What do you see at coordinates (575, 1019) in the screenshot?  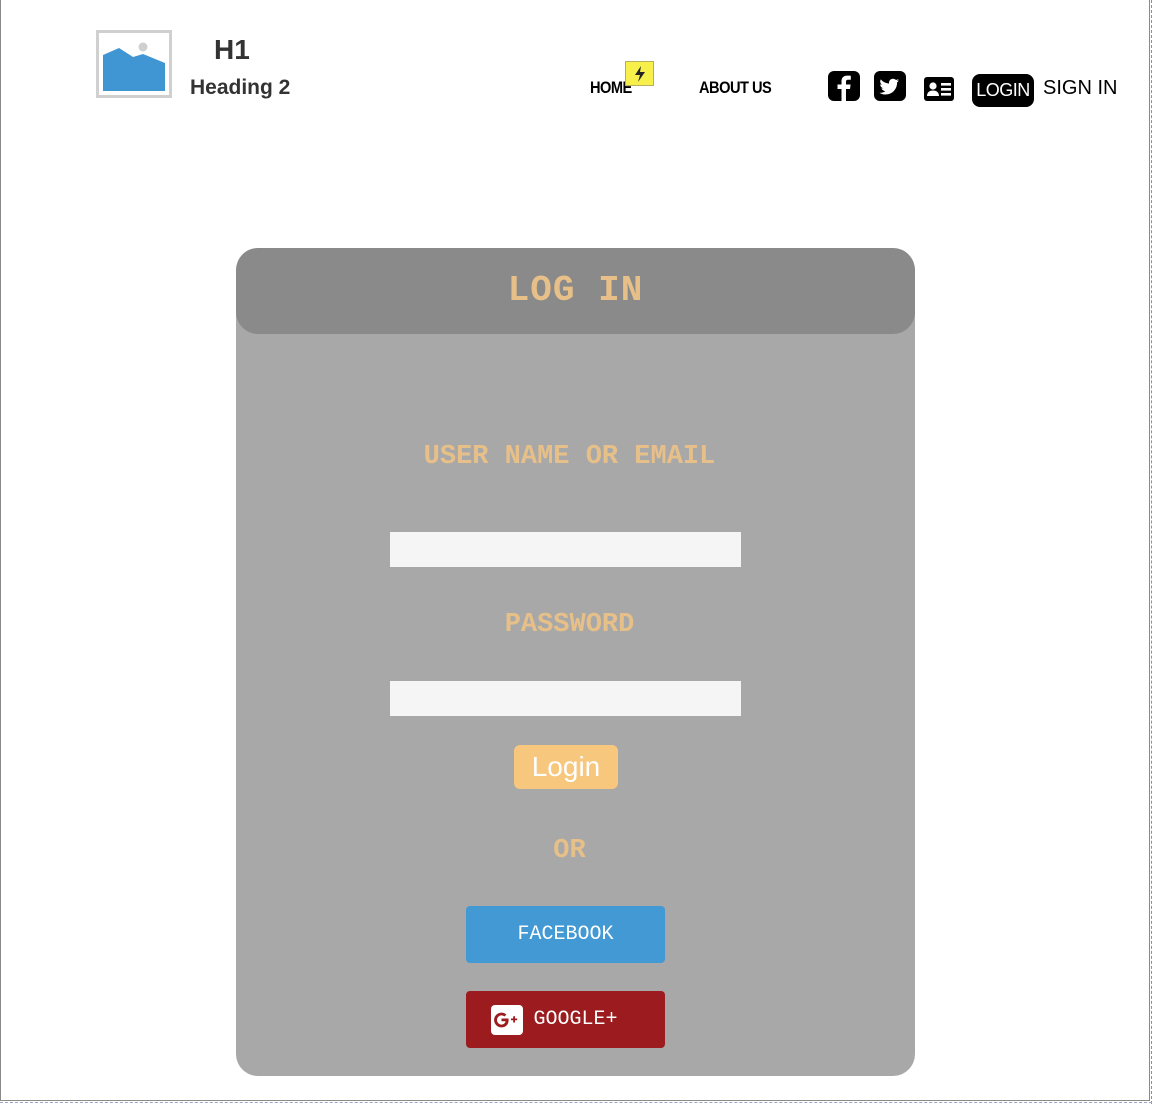 I see `google-plus-login-label: GOOGLE+` at bounding box center [575, 1019].